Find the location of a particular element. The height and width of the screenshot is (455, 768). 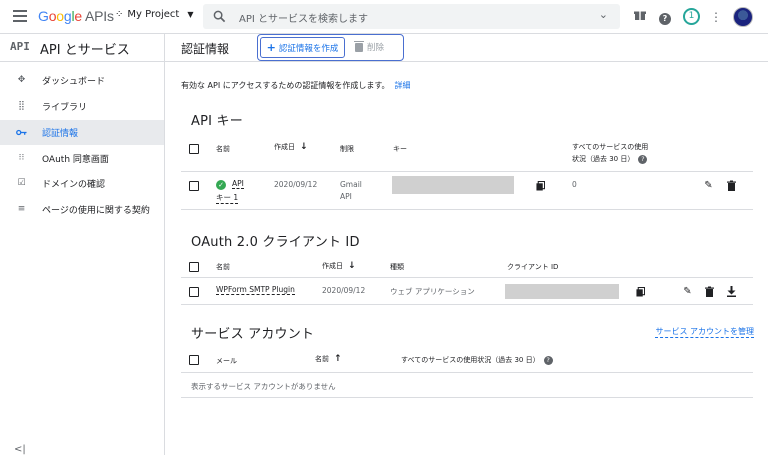

table-row: ✓ API キー 1 2020/09/12 Gmail API 0 ✎ is located at coordinates (467, 191).